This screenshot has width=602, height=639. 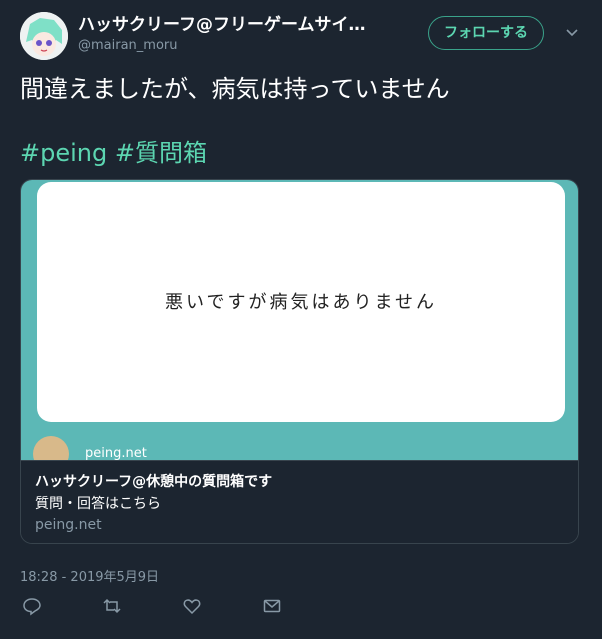 I want to click on follow-button: フォローする, so click(x=486, y=33).